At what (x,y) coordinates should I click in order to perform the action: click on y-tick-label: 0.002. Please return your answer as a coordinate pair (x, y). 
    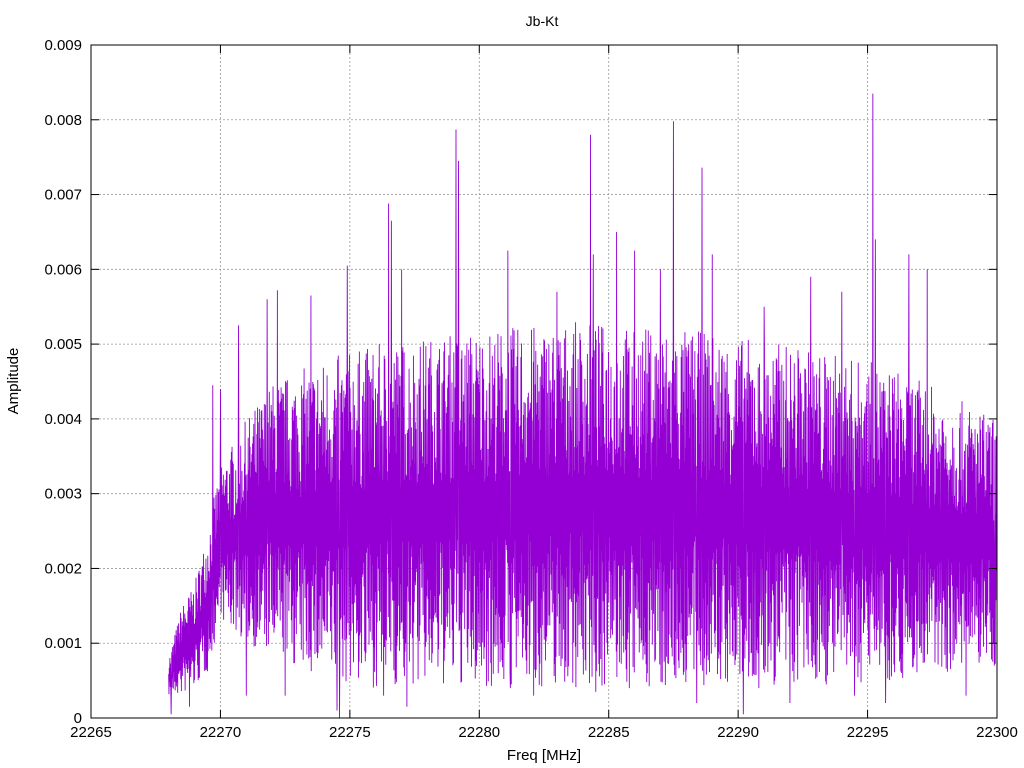
    Looking at the image, I should click on (63, 568).